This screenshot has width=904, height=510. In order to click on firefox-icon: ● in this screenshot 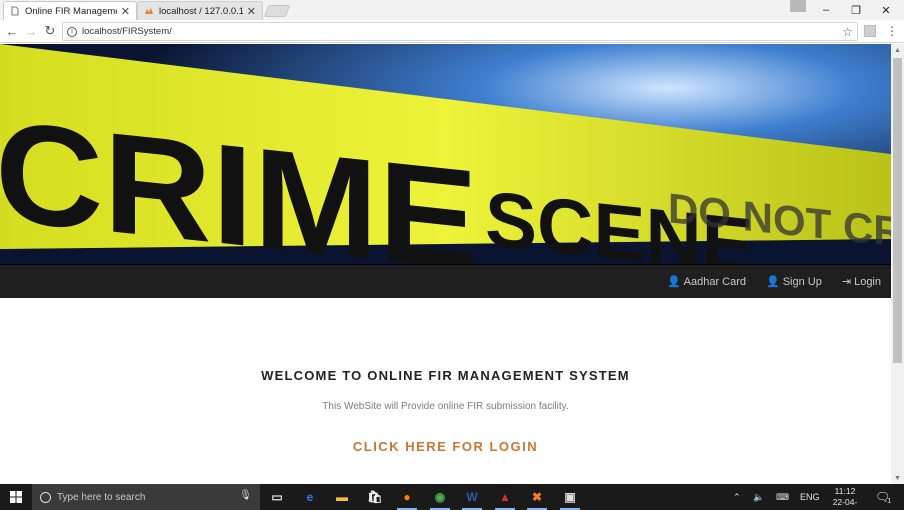, I will do `click(407, 498)`.